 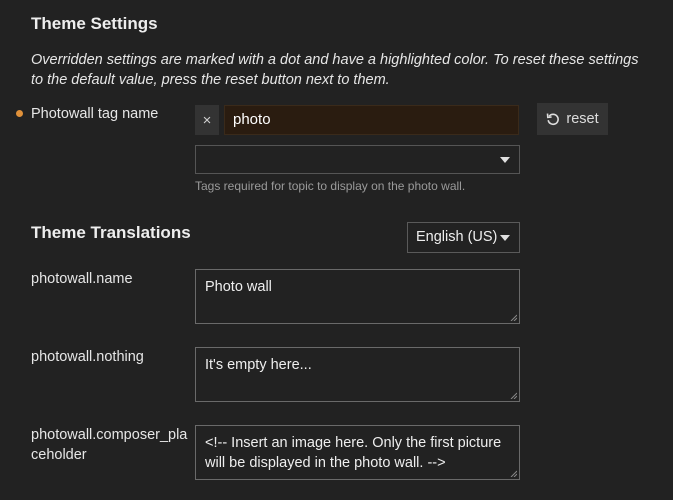 What do you see at coordinates (357, 159) in the screenshot?
I see `tag-chooser-dropdown` at bounding box center [357, 159].